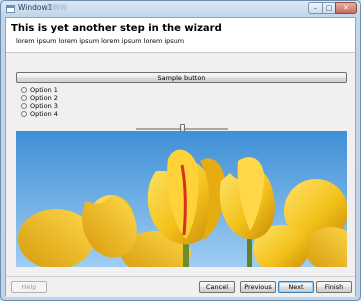  Describe the element at coordinates (217, 287) in the screenshot. I see `cancel-button: Cancel` at that location.